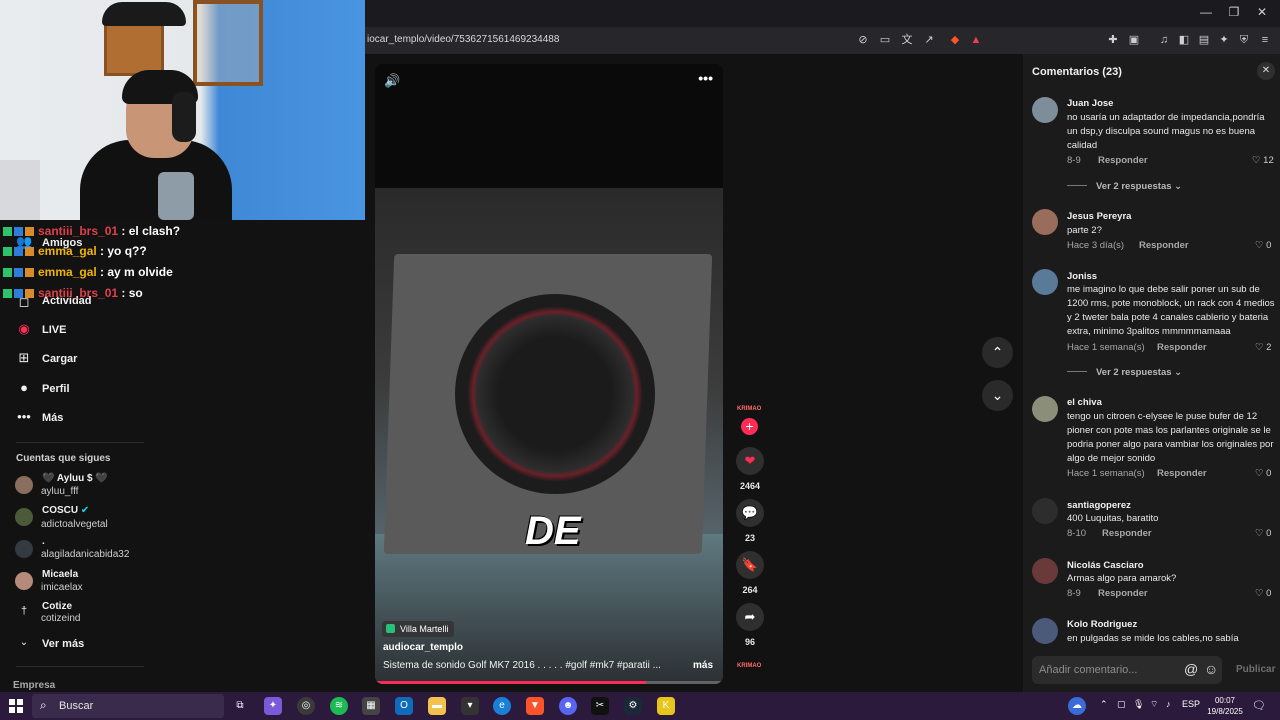 The width and height of the screenshot is (1280, 720). Describe the element at coordinates (1191, 704) in the screenshot. I see `language-indicator: ESP` at that location.